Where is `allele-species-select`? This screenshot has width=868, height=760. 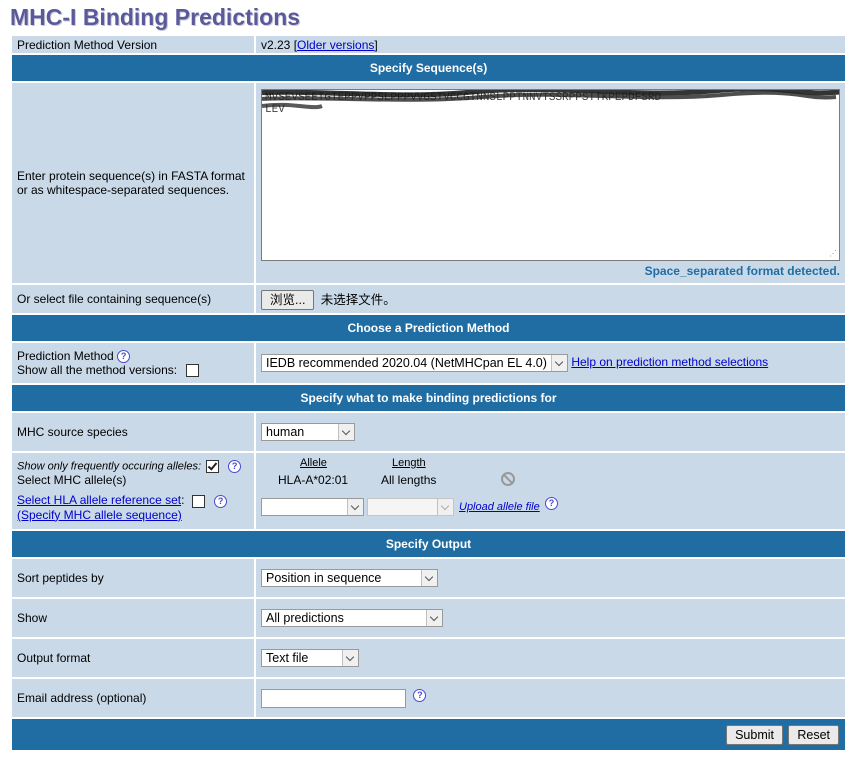 allele-species-select is located at coordinates (312, 507).